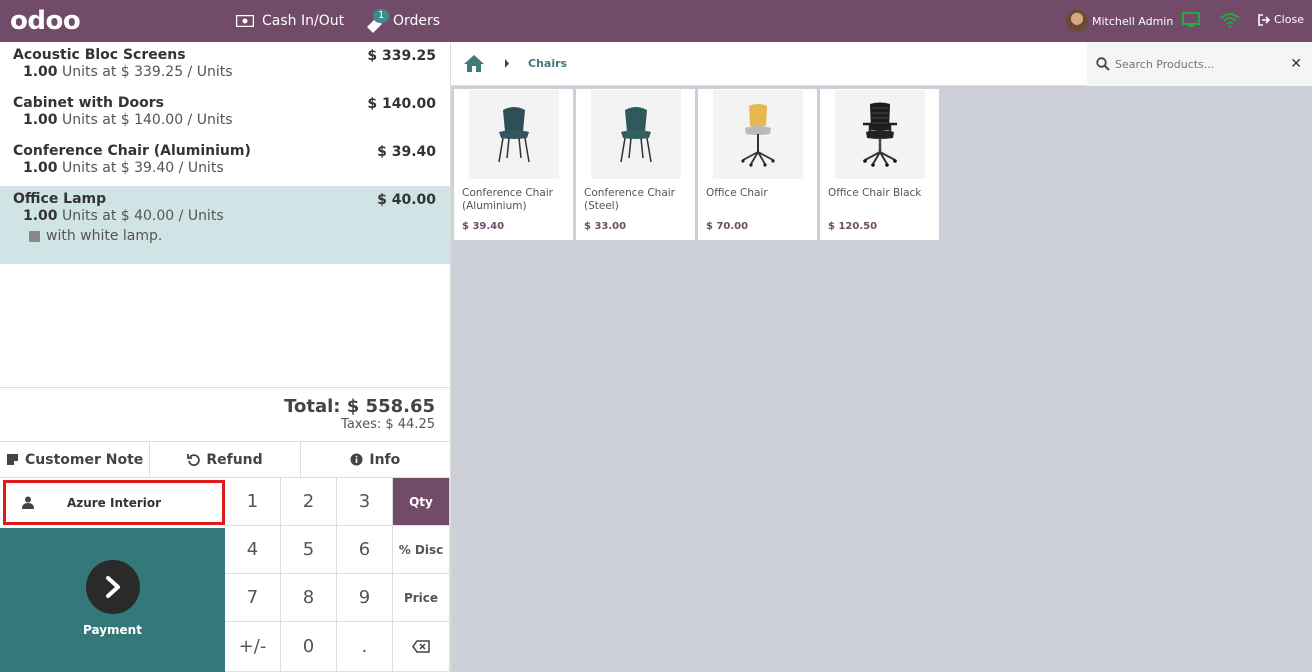  I want to click on search-input, so click(1197, 64).